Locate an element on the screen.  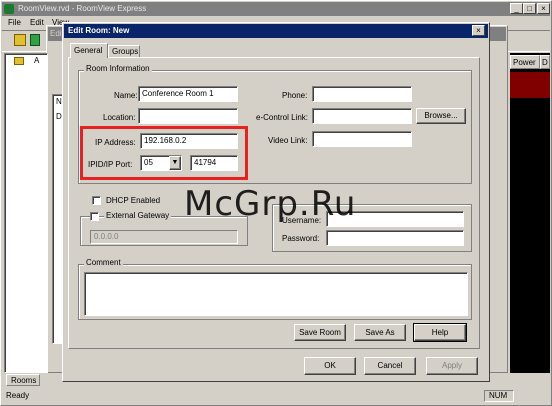
dhcp-checkbox is located at coordinates (96, 200).